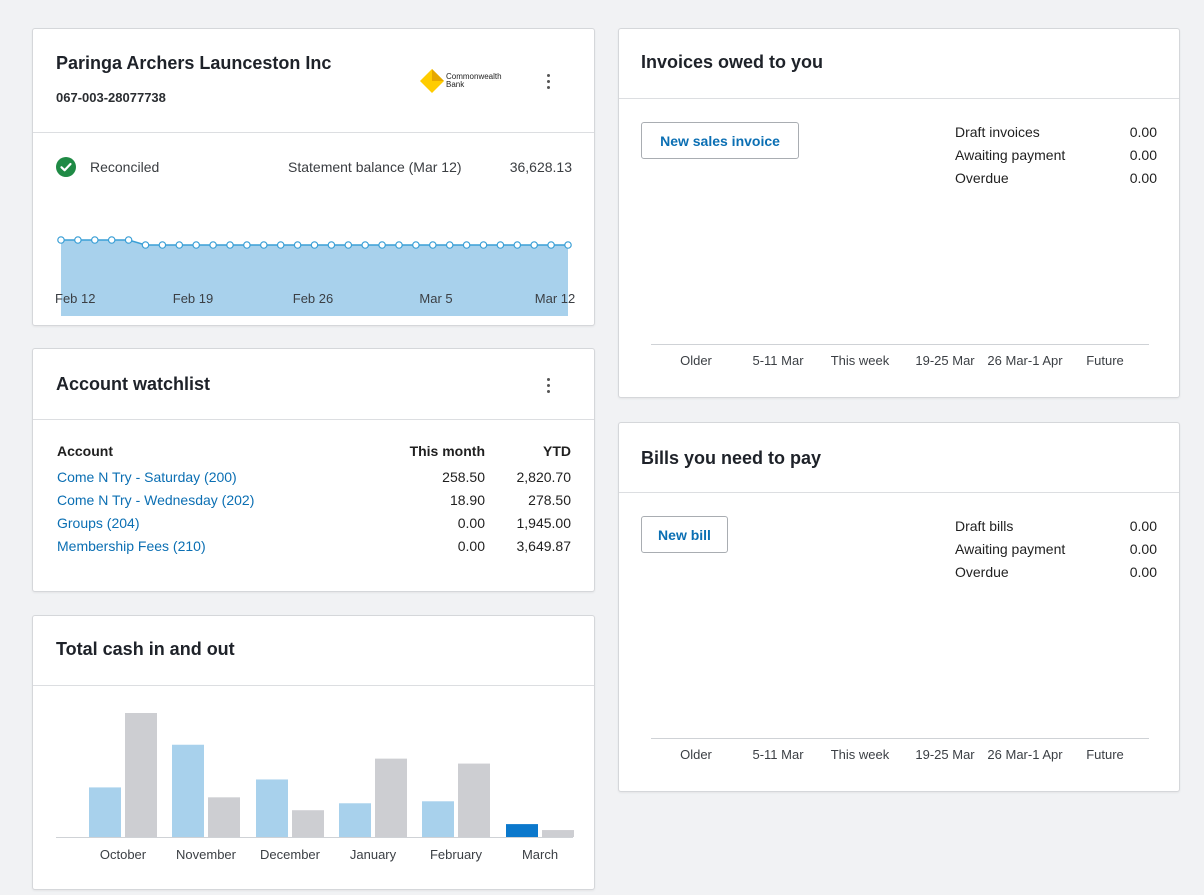 The height and width of the screenshot is (895, 1204). Describe the element at coordinates (548, 385) in the screenshot. I see `watchlist-more-icon` at that location.